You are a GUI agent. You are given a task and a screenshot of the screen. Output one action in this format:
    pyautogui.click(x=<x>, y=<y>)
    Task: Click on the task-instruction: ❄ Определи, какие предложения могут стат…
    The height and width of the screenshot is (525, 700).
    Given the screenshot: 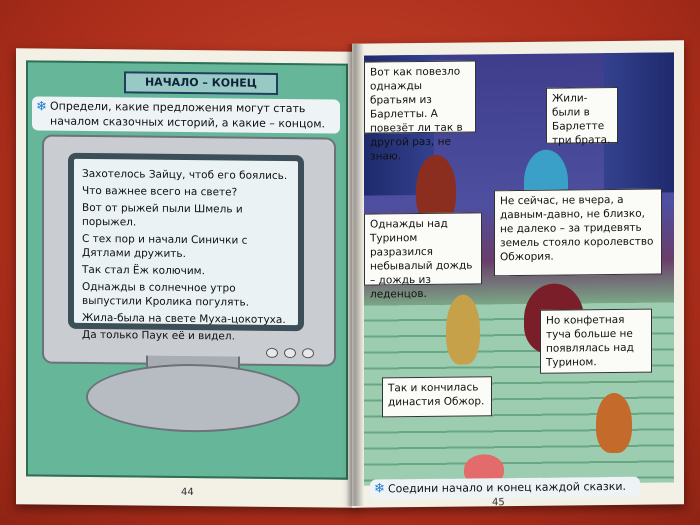 What is the action you would take?
    pyautogui.click(x=186, y=115)
    